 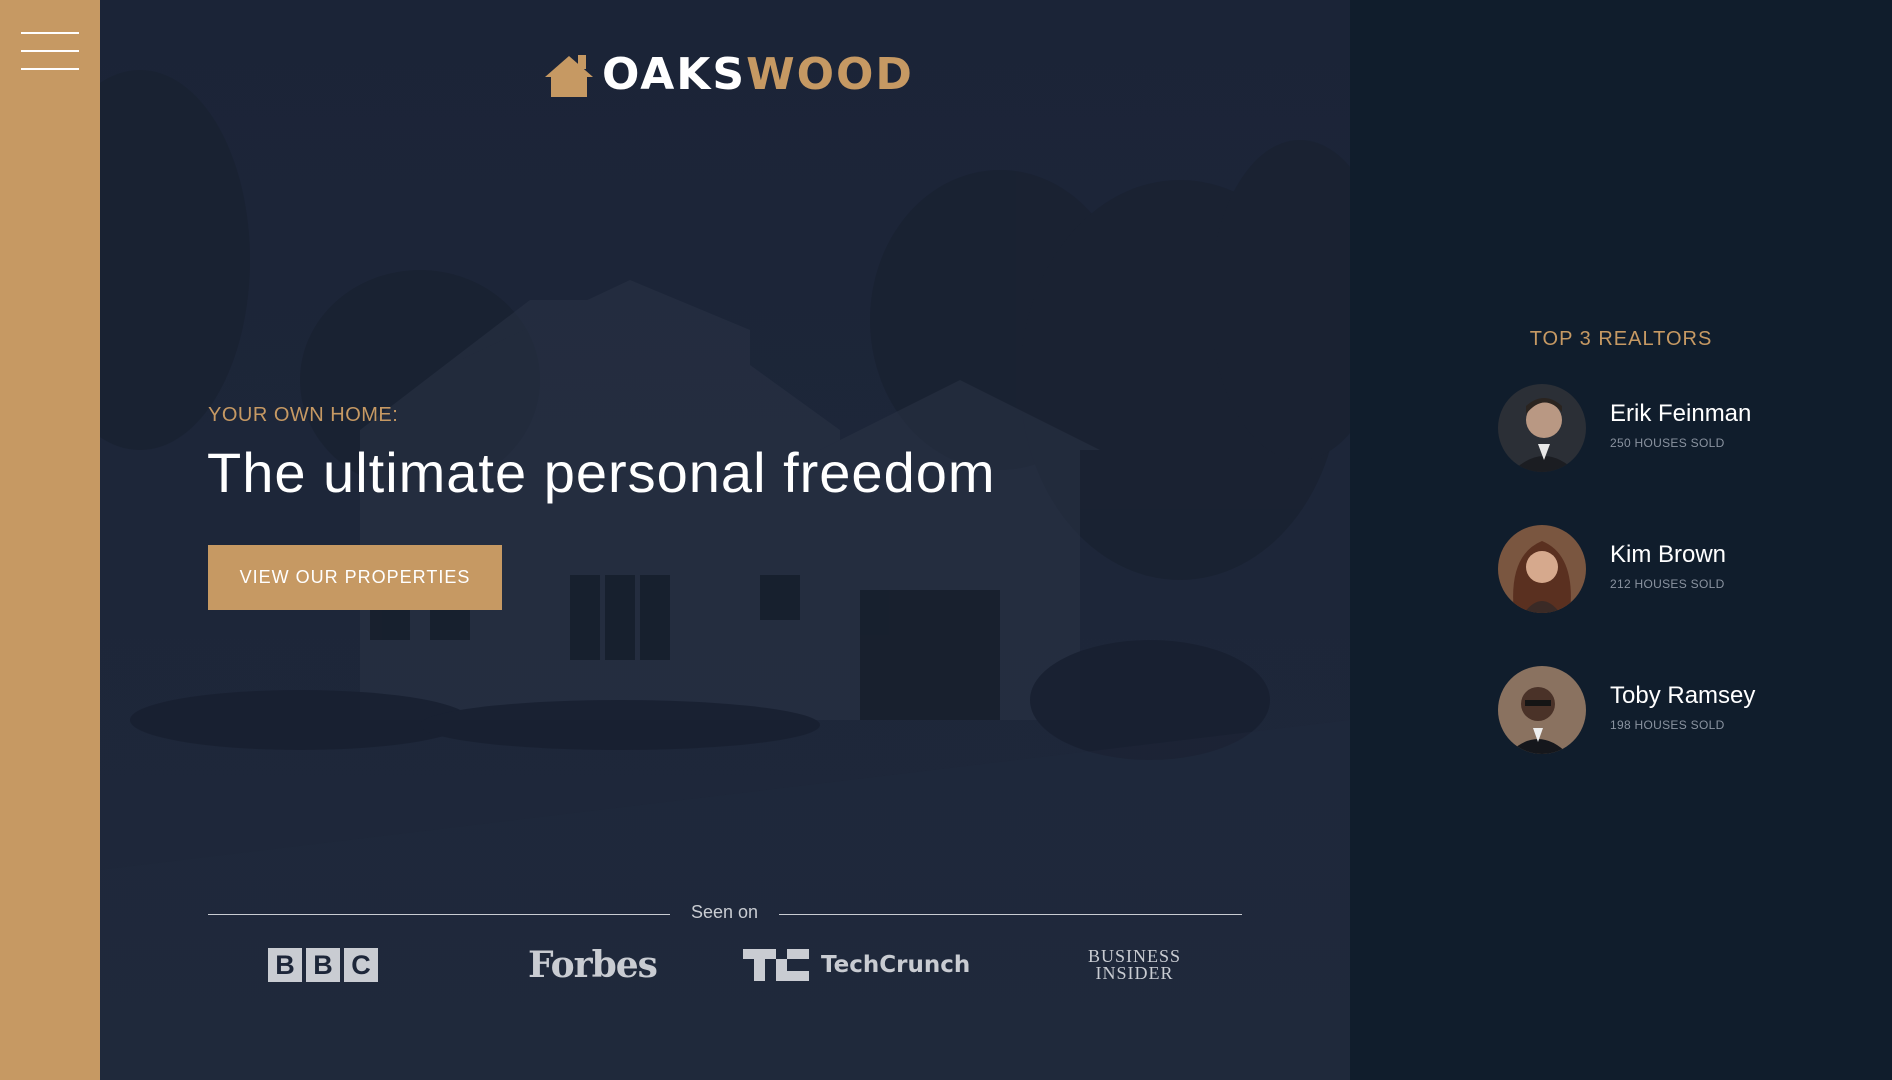 What do you see at coordinates (1010, 914) in the screenshot?
I see `divider-line-right` at bounding box center [1010, 914].